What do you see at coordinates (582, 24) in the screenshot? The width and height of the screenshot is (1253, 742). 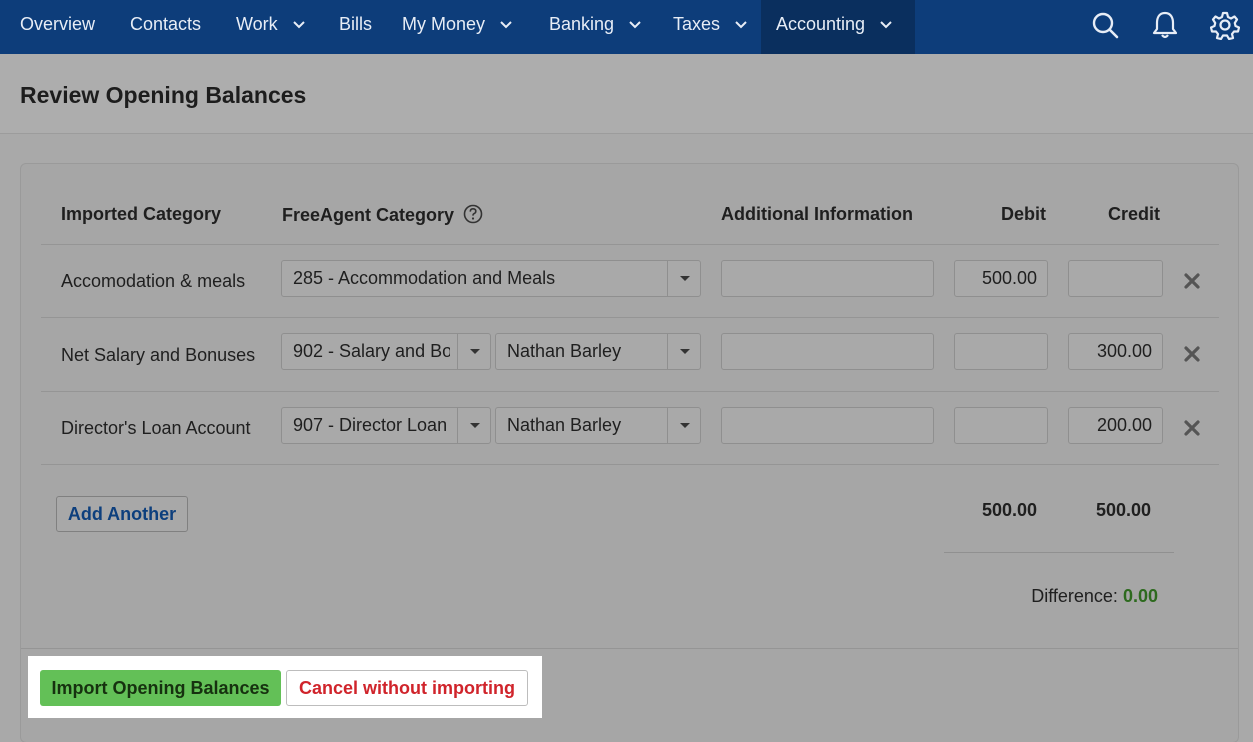 I see `nav-item-label: Banking` at bounding box center [582, 24].